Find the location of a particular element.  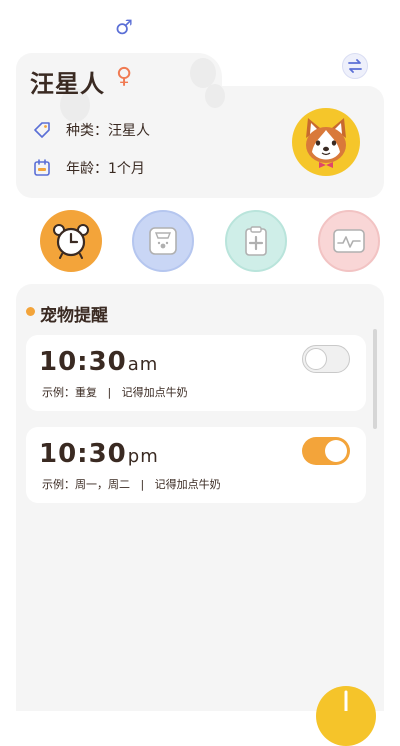

age-label: 年龄： is located at coordinates (87, 169).